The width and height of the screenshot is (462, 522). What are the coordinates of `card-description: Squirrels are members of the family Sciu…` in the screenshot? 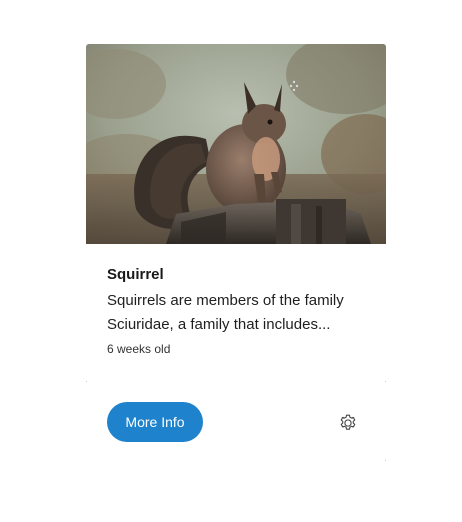 It's located at (225, 312).